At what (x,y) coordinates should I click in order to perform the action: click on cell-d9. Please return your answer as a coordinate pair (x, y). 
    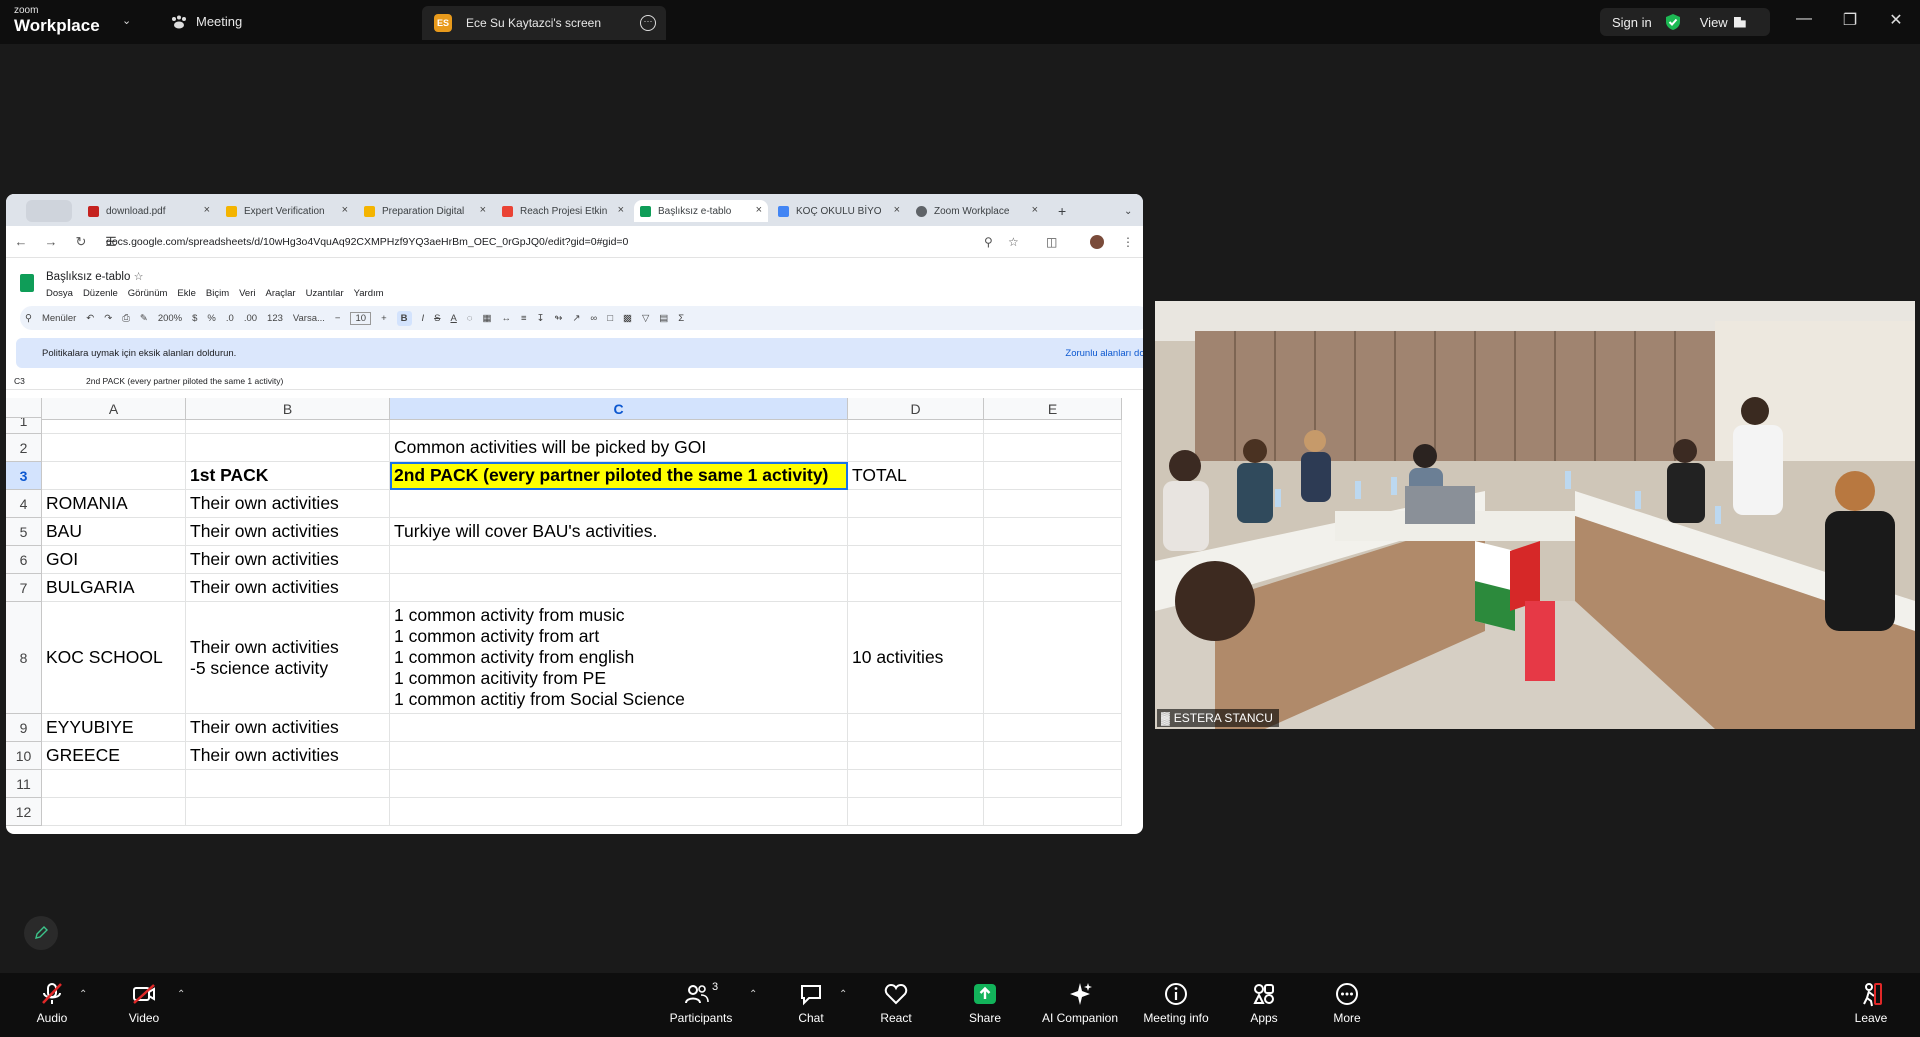
    Looking at the image, I should click on (916, 728).